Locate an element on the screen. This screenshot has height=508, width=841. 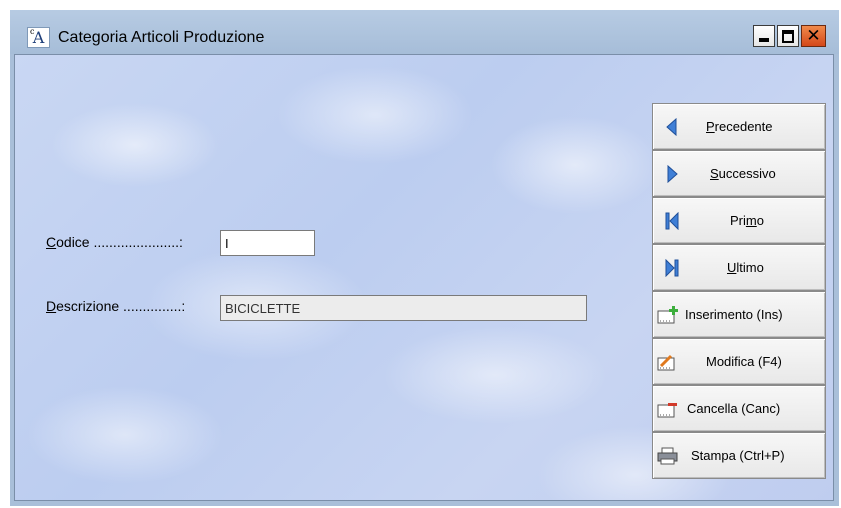
window-title: Categoria Articoli Produzione is located at coordinates (161, 37).